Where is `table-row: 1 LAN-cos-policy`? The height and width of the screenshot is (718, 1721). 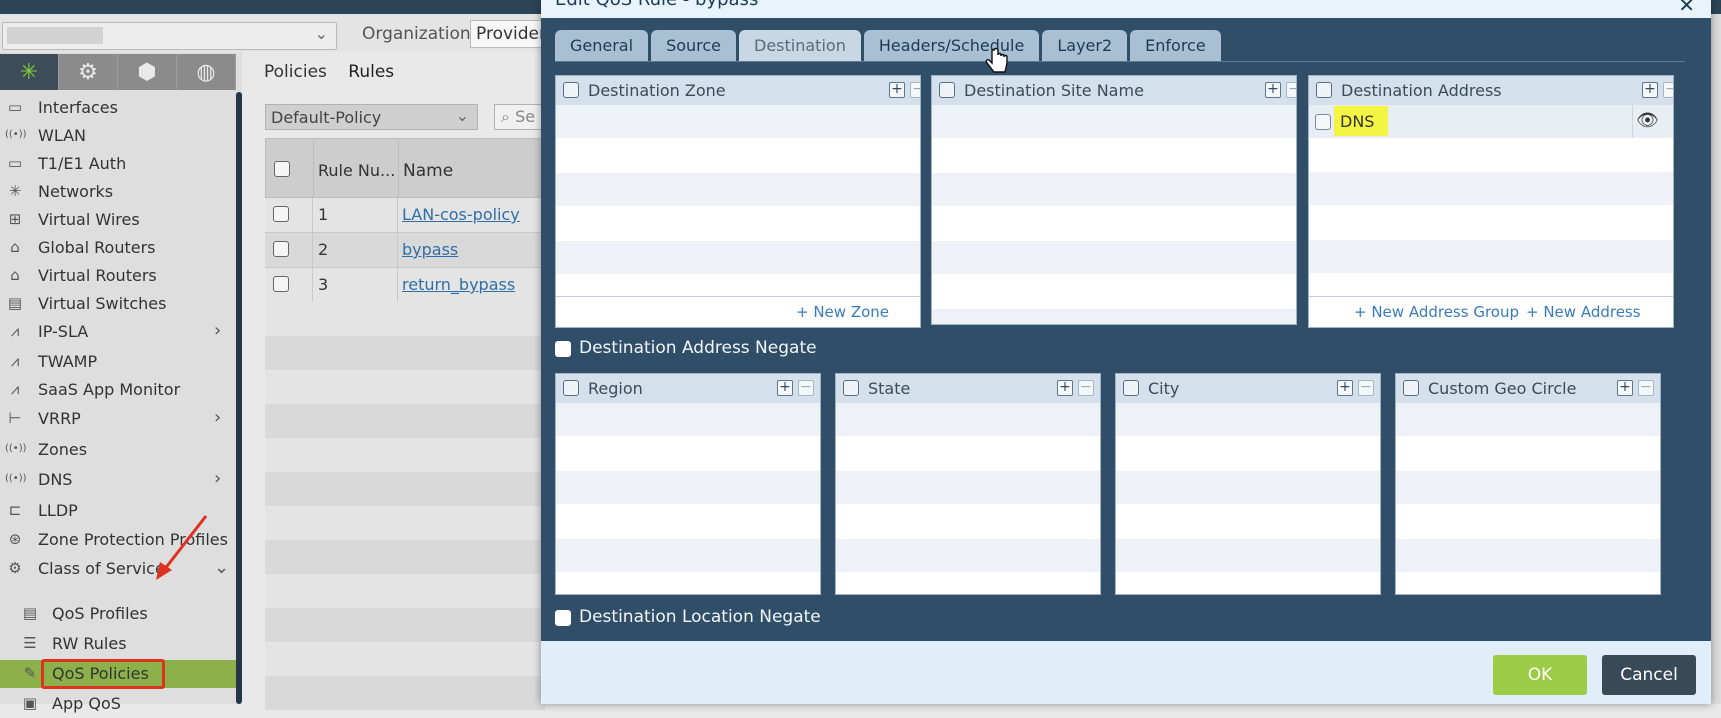
table-row: 1 LAN-cos-policy is located at coordinates (405, 215).